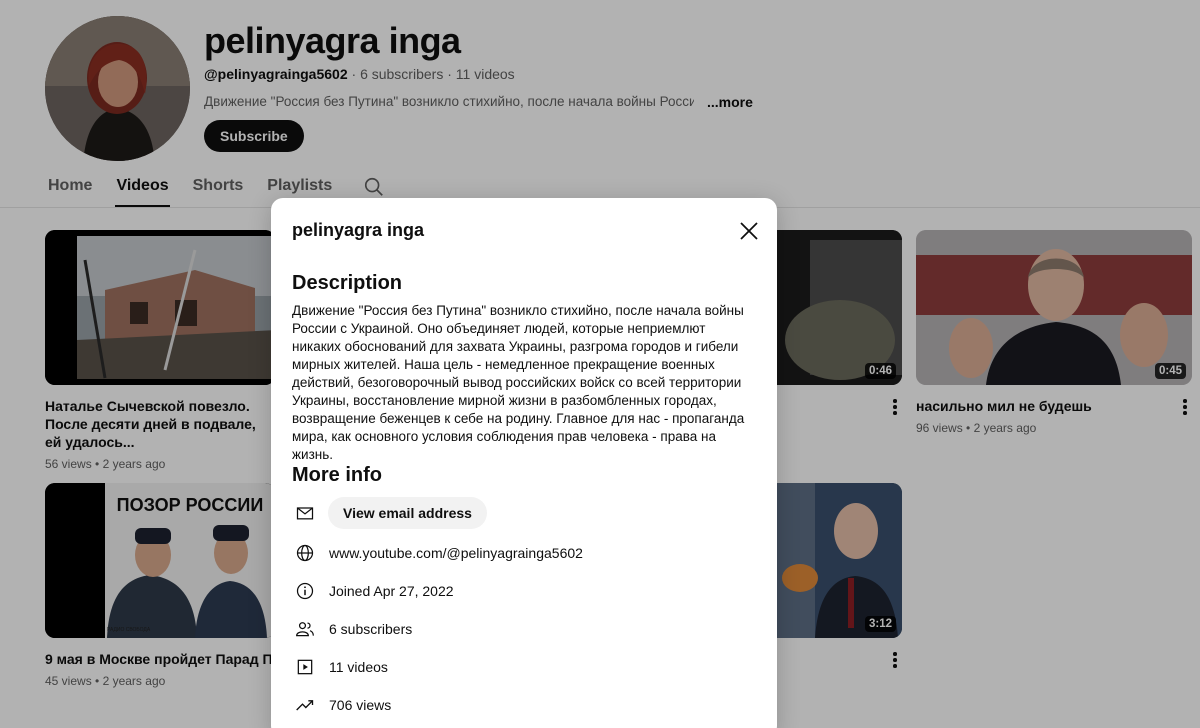 Image resolution: width=1200 pixels, height=728 pixels. I want to click on subscribers-row: 6 subscribers, so click(353, 629).